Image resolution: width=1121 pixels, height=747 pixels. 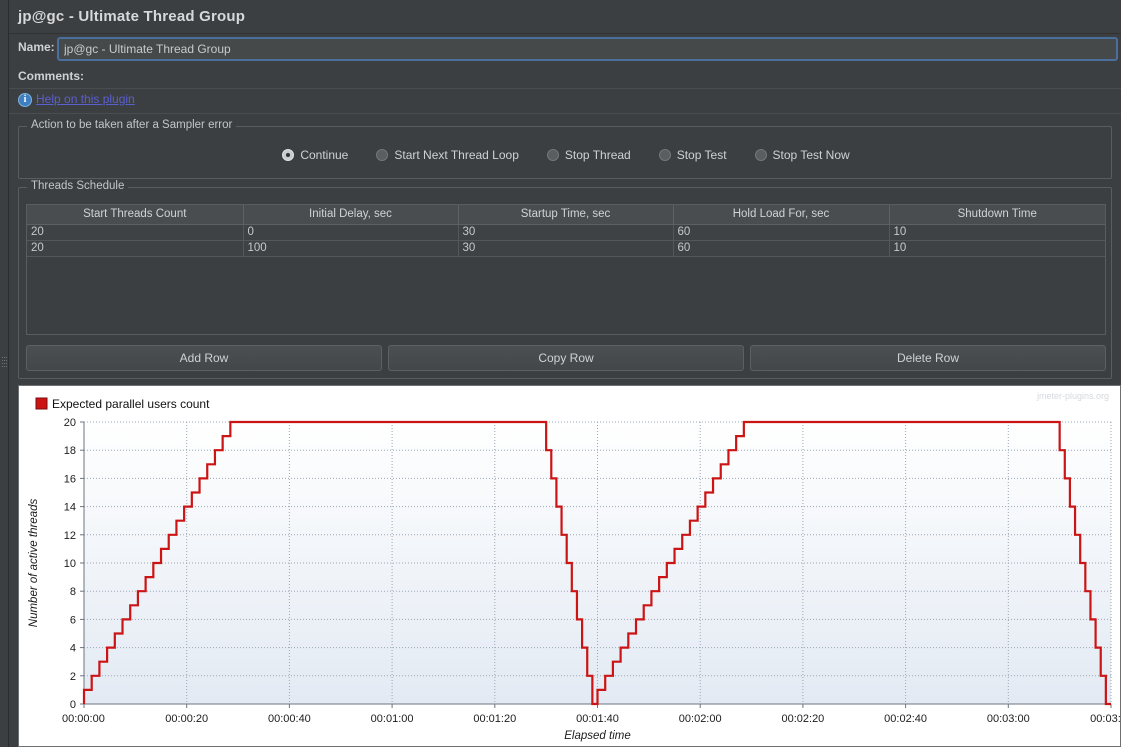 What do you see at coordinates (781, 215) in the screenshot?
I see `column-header-3: Hold Load For, sec` at bounding box center [781, 215].